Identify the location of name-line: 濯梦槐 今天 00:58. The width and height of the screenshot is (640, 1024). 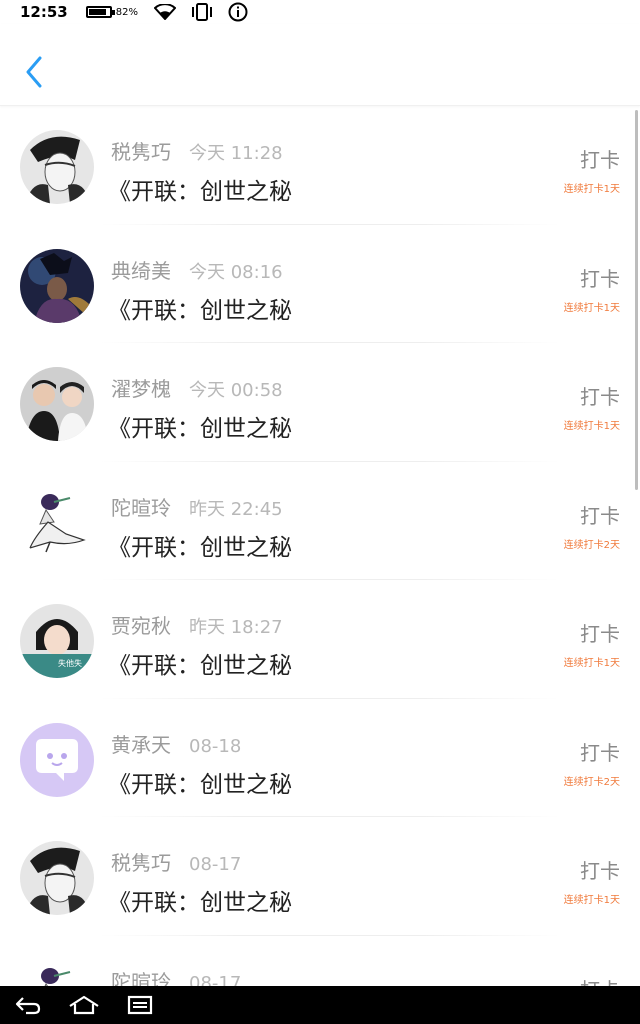
(197, 387).